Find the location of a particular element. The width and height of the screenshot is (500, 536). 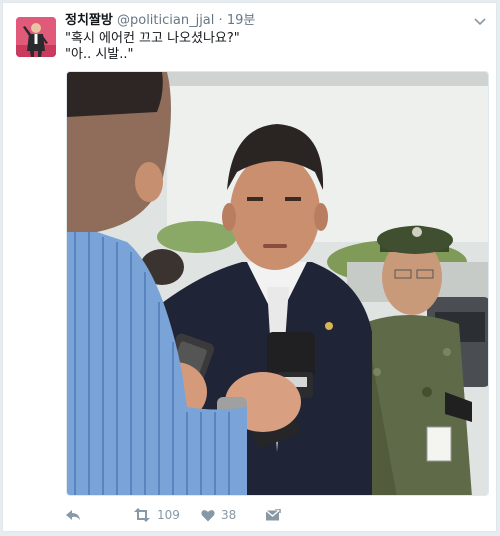

tweet-actions: 109 38 is located at coordinates (275, 515).